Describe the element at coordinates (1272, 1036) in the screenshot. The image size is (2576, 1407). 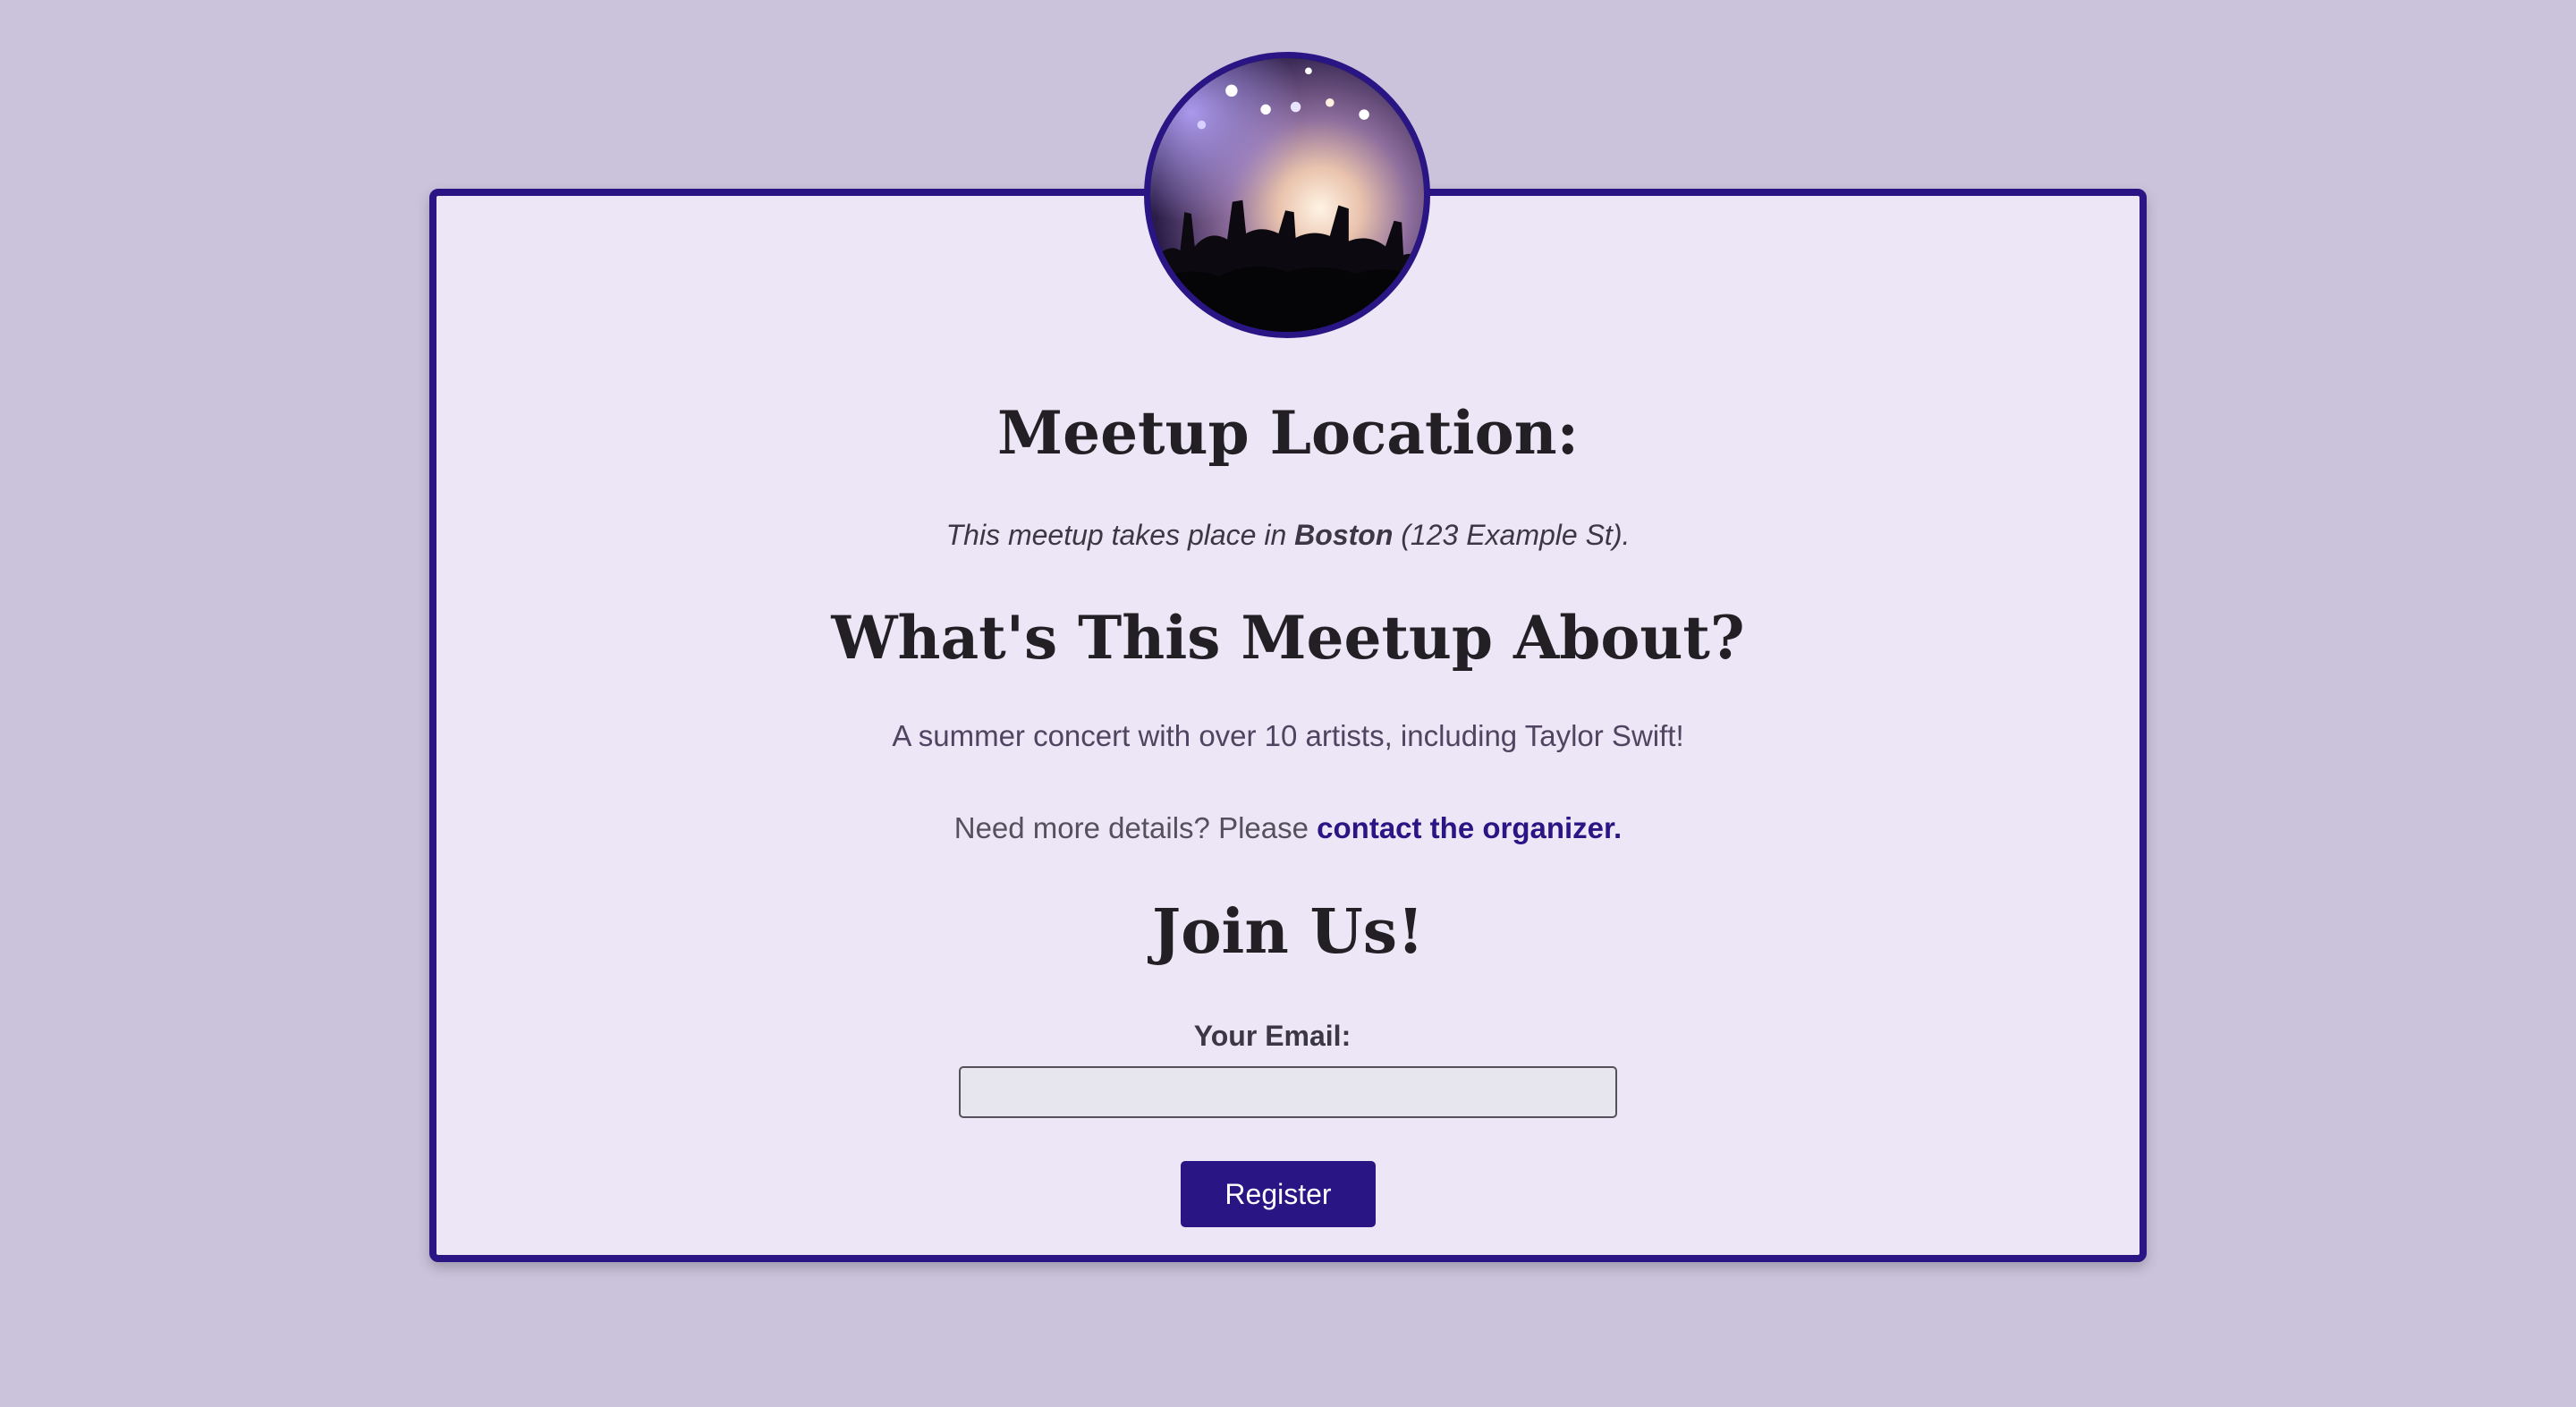
I see `email-label: Your Email:` at that location.